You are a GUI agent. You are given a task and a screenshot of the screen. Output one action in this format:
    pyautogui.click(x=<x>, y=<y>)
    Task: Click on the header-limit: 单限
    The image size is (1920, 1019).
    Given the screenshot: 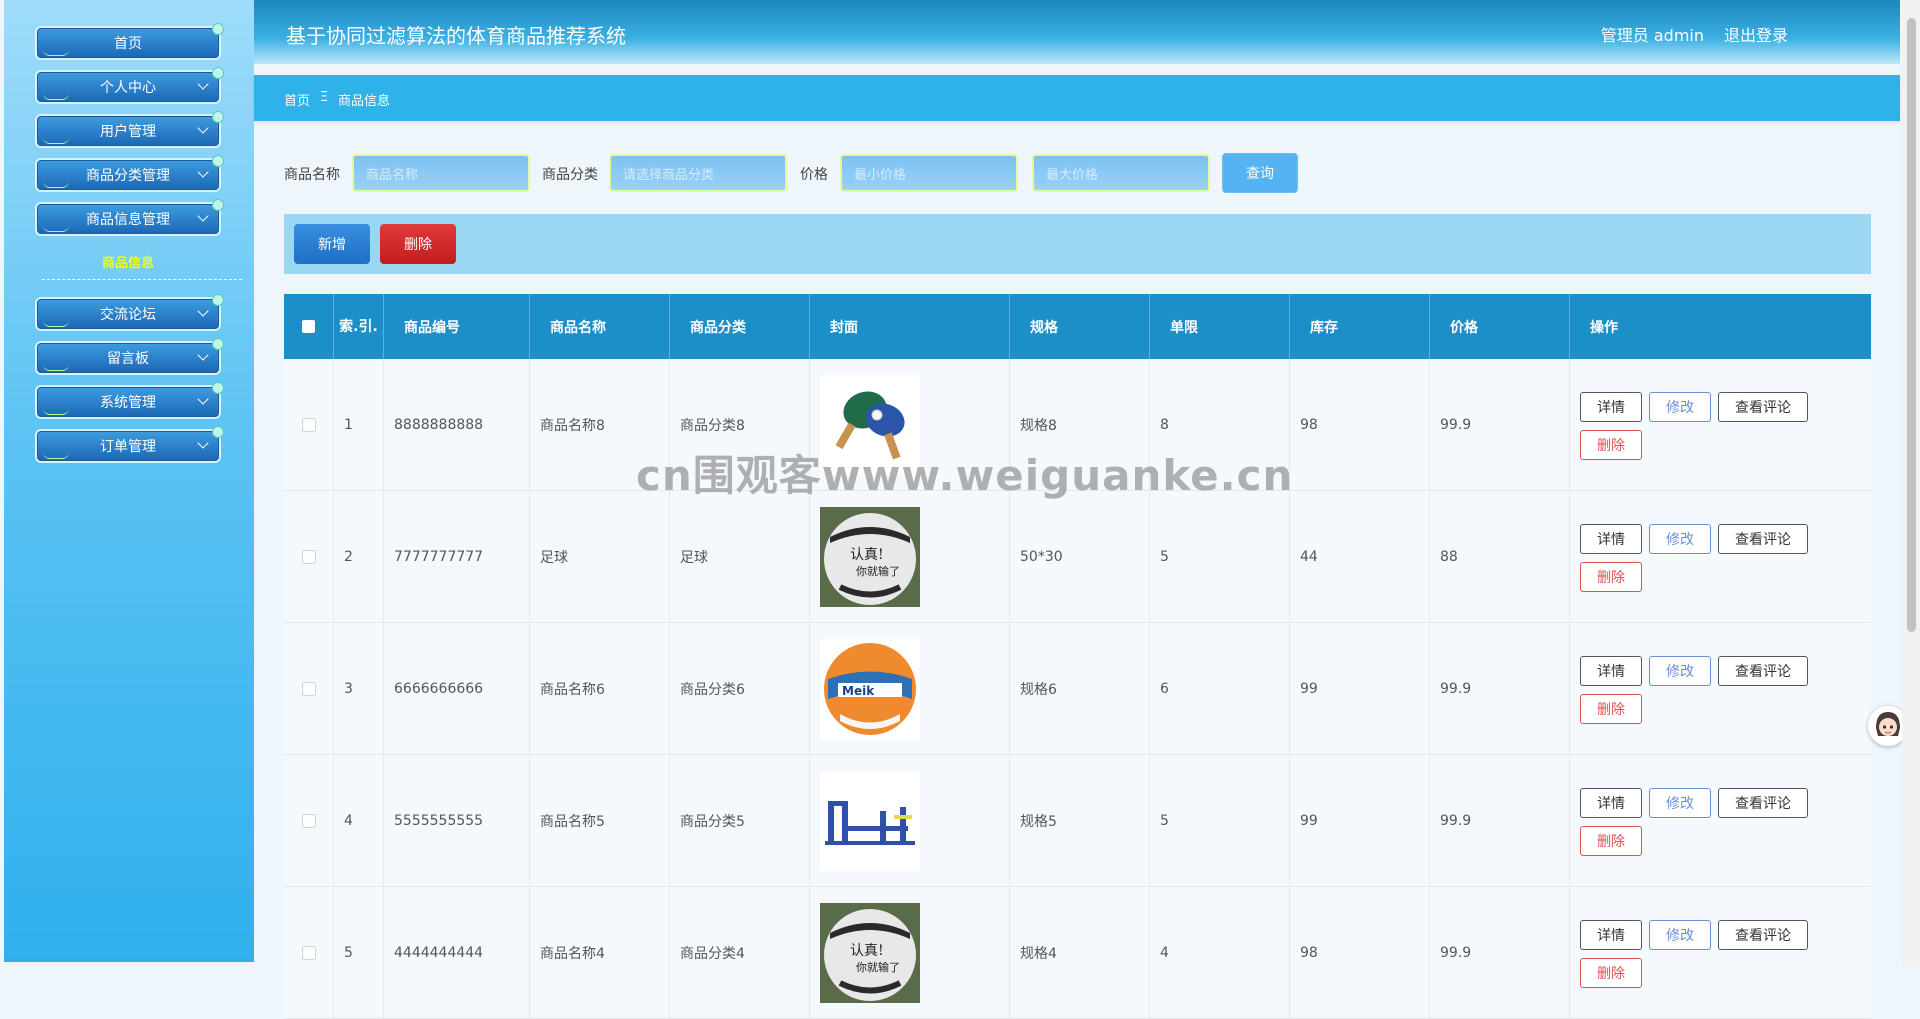 What is the action you would take?
    pyautogui.click(x=1220, y=326)
    